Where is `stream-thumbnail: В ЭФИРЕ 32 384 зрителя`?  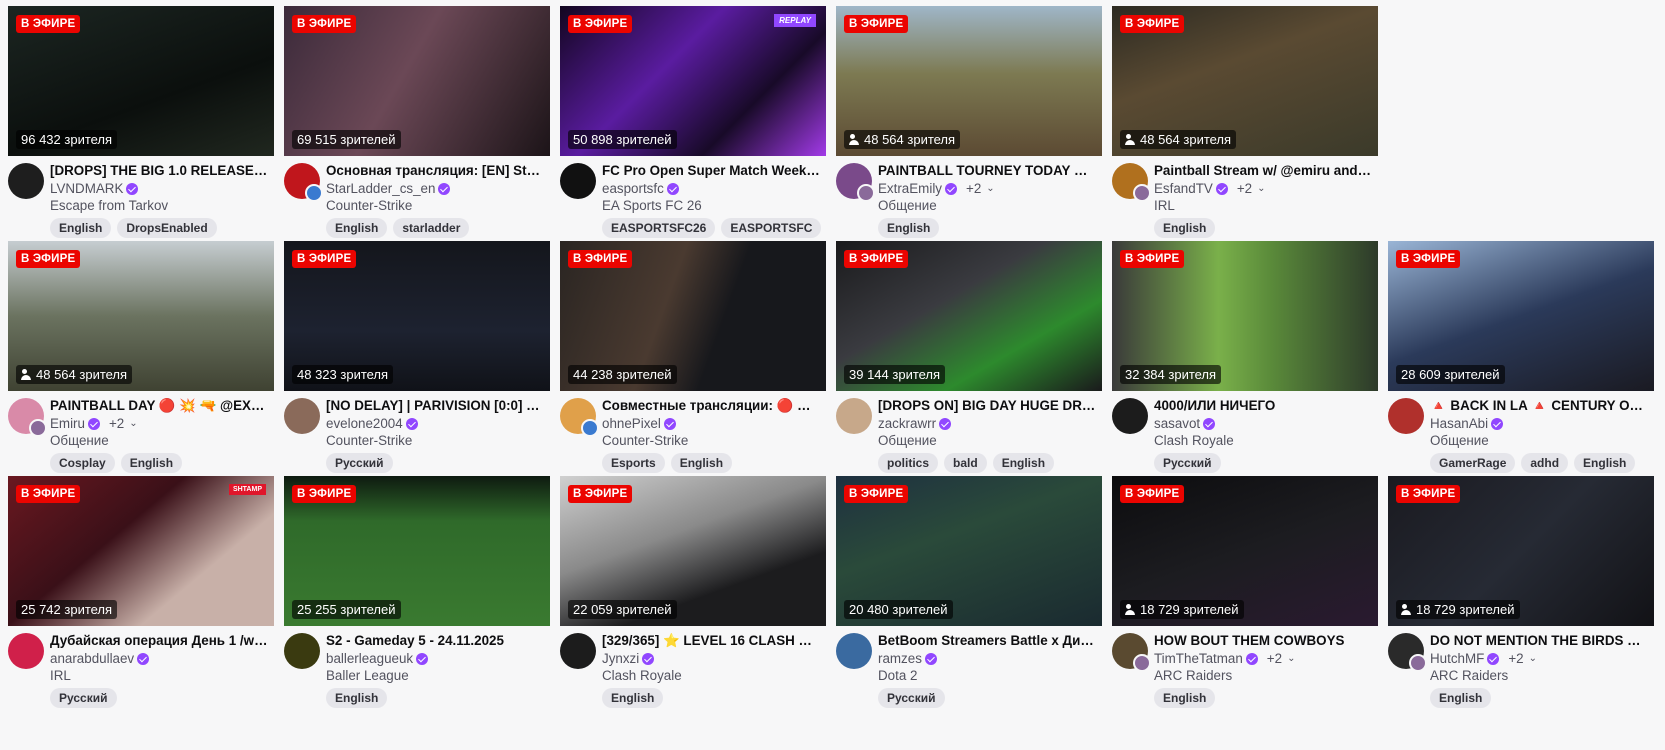
stream-thumbnail: В ЭФИРЕ 32 384 зрителя is located at coordinates (1245, 316).